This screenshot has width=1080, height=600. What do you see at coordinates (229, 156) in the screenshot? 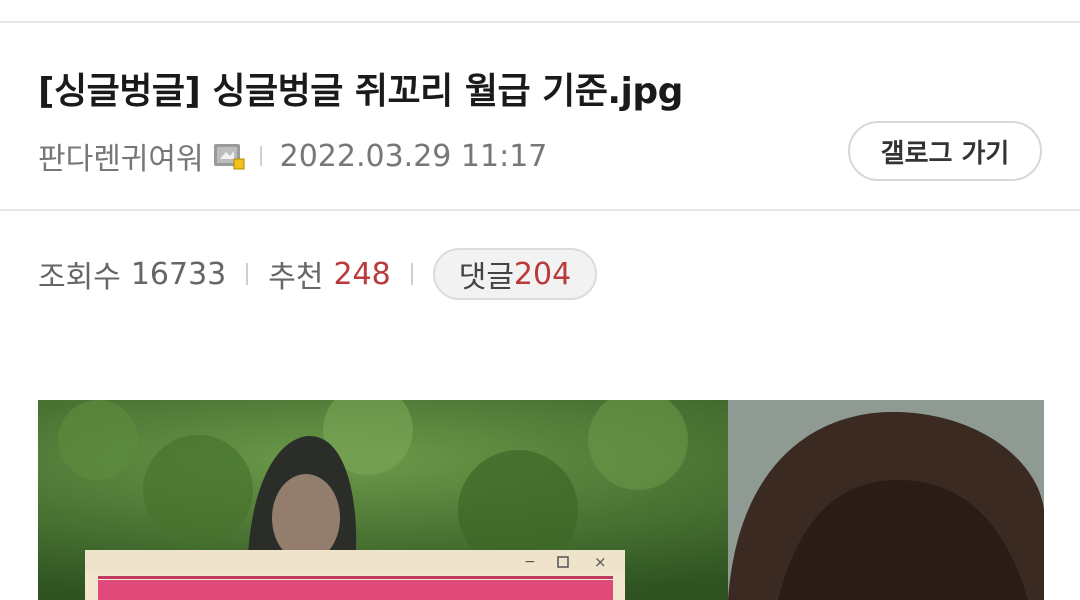
I see `gallery-level-icon` at bounding box center [229, 156].